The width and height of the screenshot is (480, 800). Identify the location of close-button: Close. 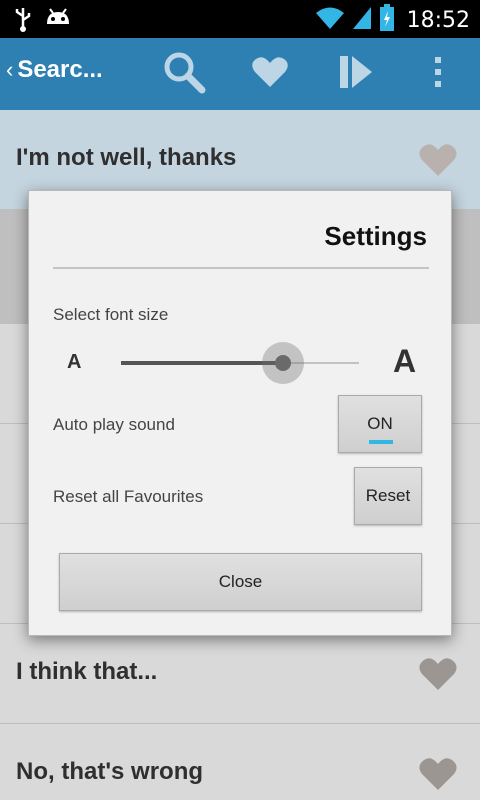
(240, 582).